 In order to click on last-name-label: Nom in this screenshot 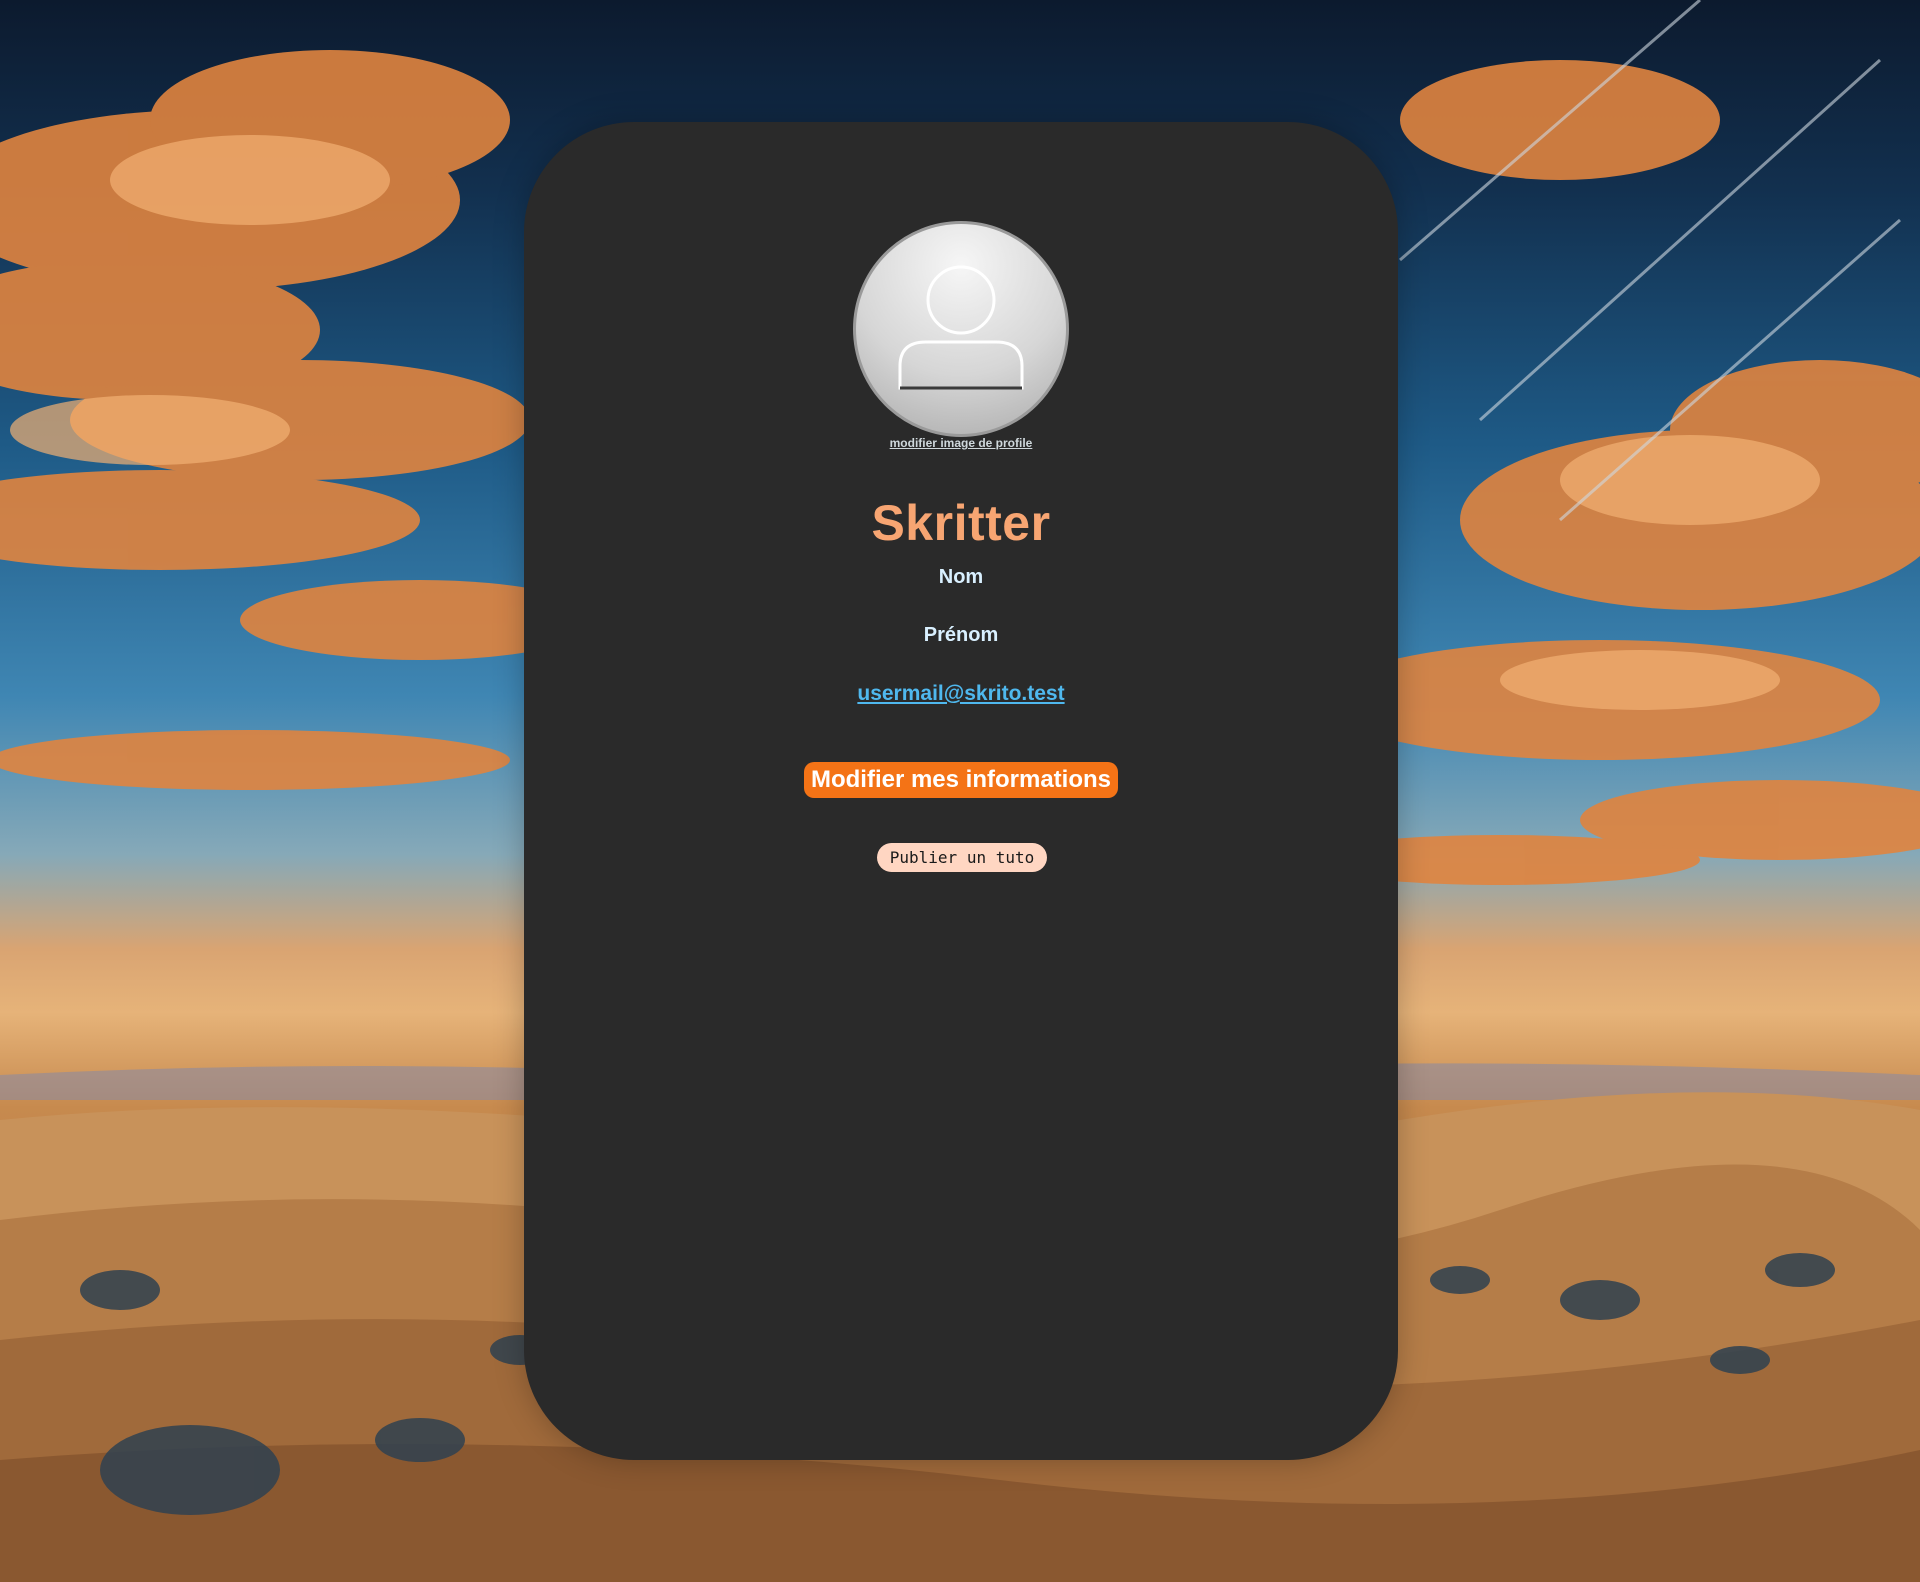, I will do `click(961, 577)`.